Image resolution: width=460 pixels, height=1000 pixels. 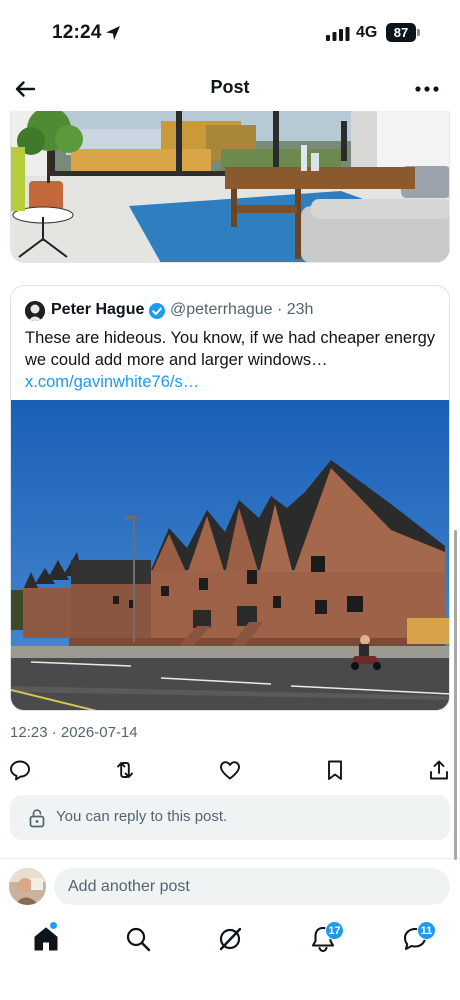 What do you see at coordinates (230, 32) in the screenshot?
I see `status-bar: 12:24 4G 87` at bounding box center [230, 32].